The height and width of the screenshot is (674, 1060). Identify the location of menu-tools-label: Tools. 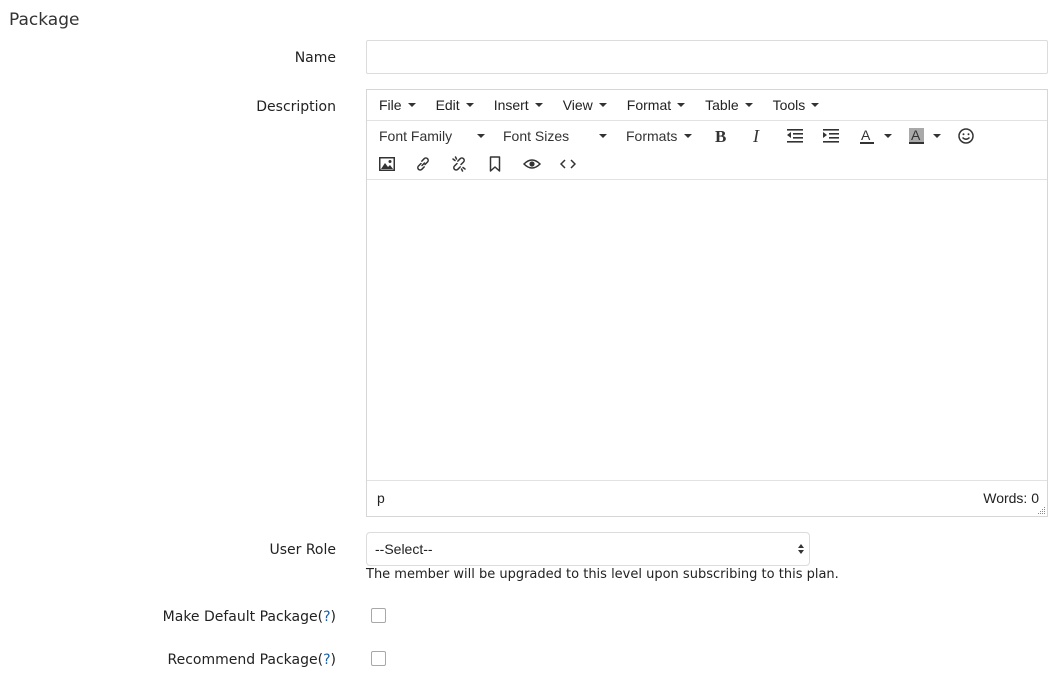
(789, 105).